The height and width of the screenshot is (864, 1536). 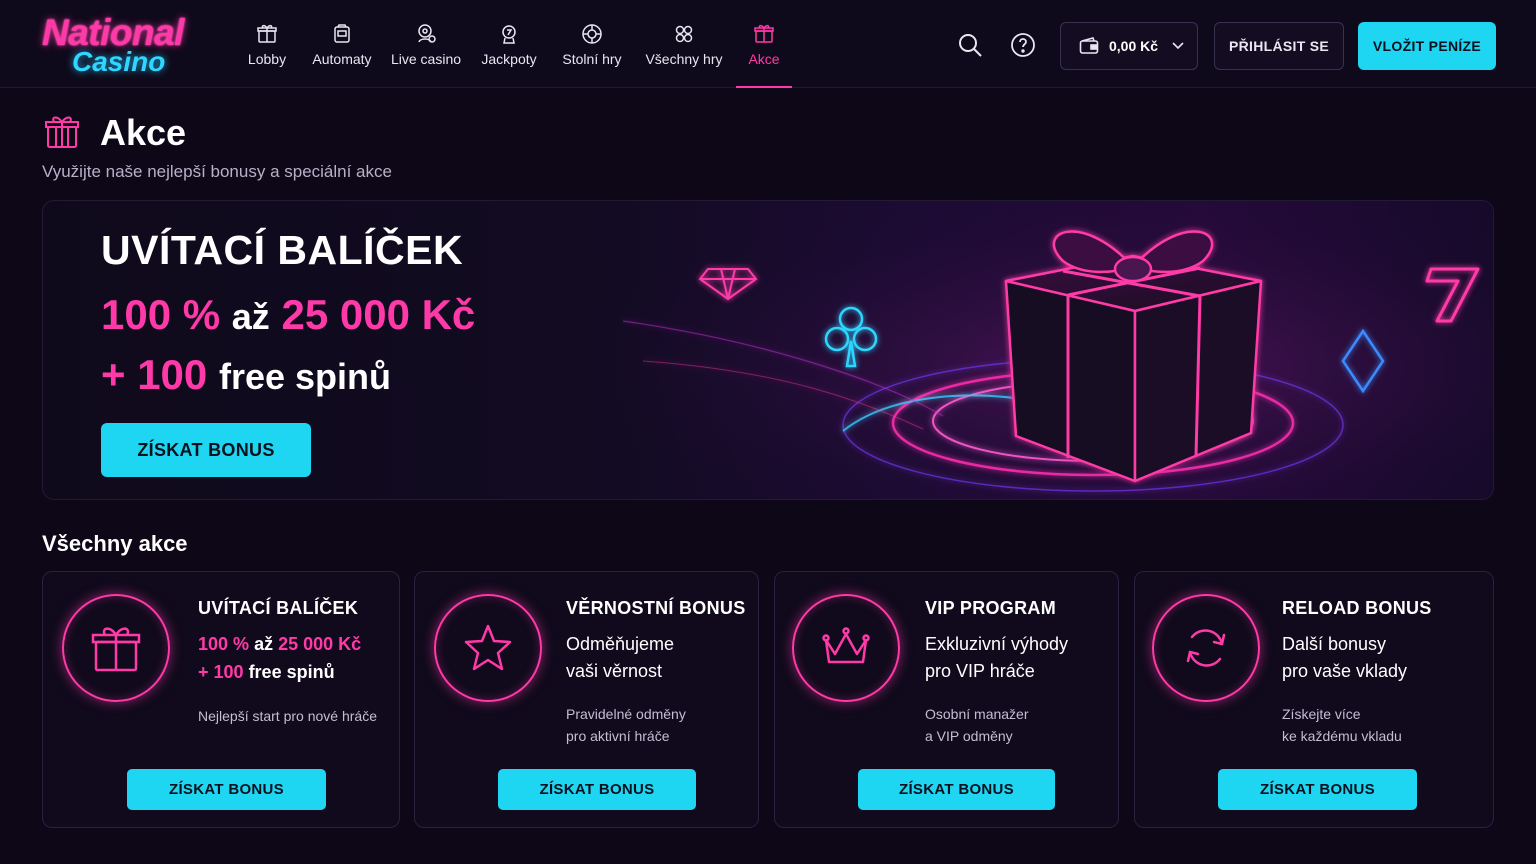 I want to click on nav-item-akce: Akce, so click(x=764, y=44).